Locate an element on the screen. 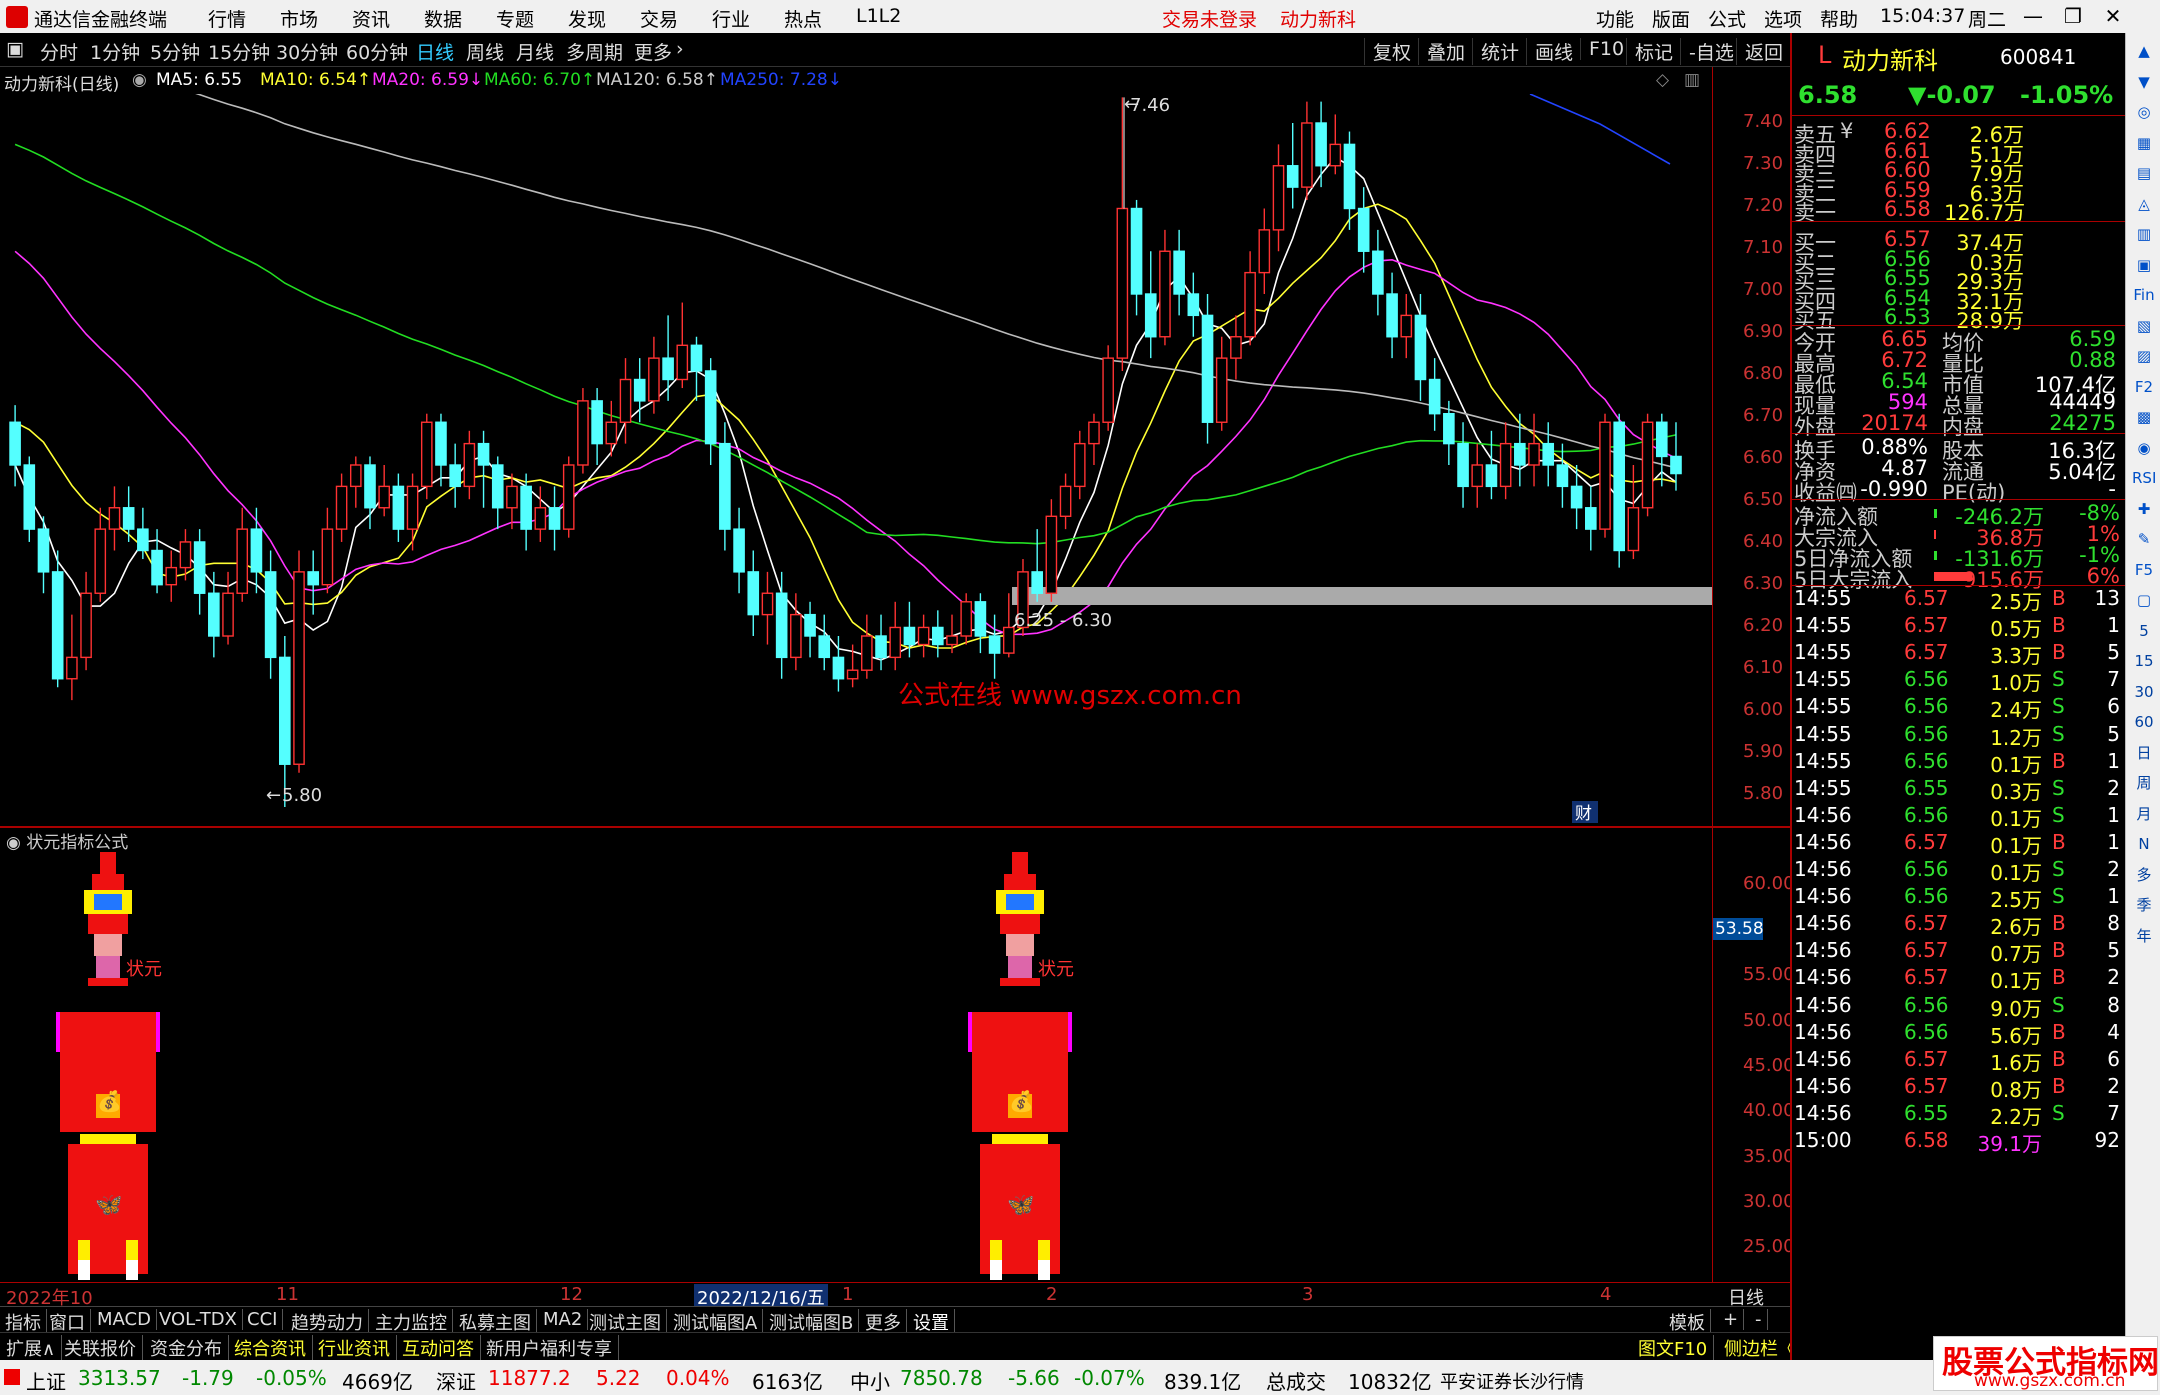 The height and width of the screenshot is (1395, 2160). menu-item-faxian: 发现 is located at coordinates (587, 18).